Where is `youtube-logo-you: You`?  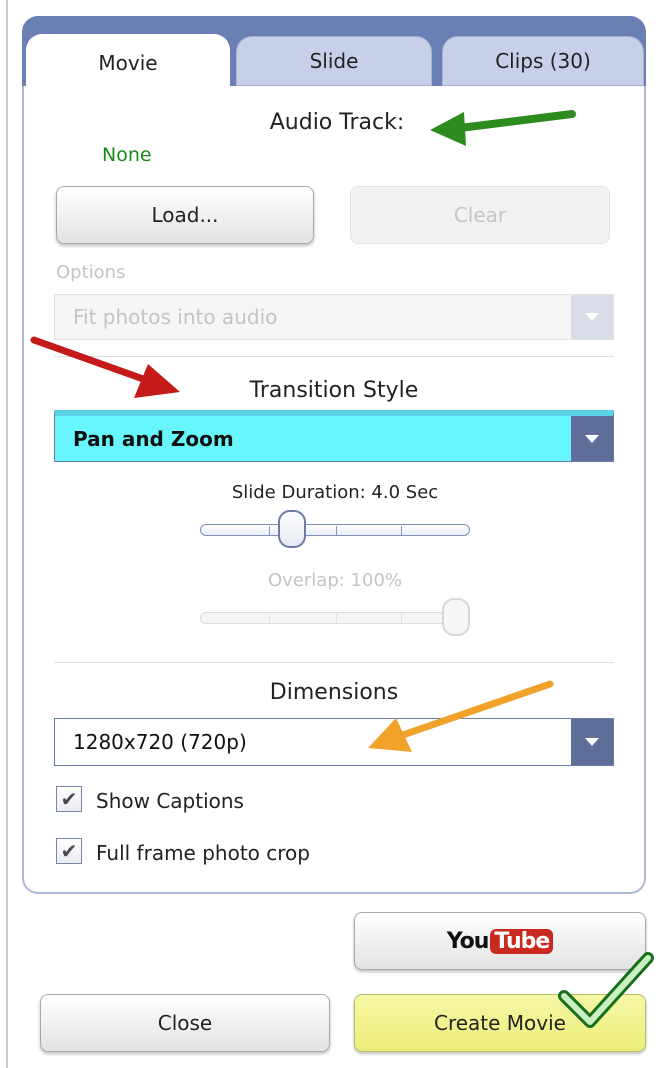 youtube-logo-you: You is located at coordinates (468, 941).